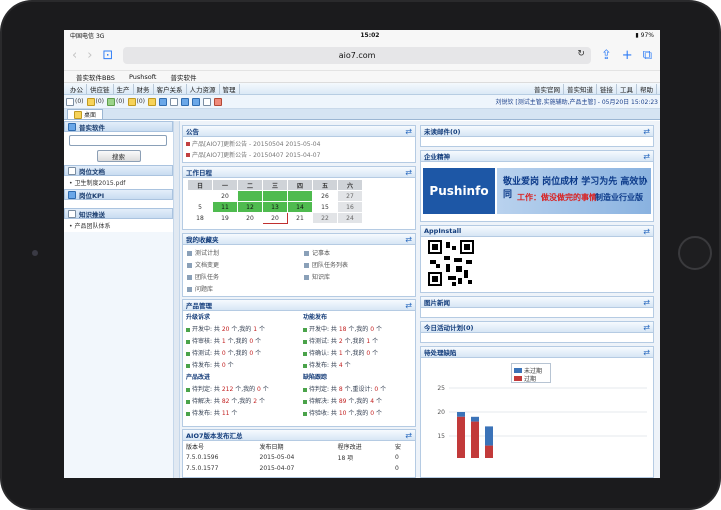 This screenshot has width=721, height=510. What do you see at coordinates (451, 263) in the screenshot?
I see `qr-code` at bounding box center [451, 263].